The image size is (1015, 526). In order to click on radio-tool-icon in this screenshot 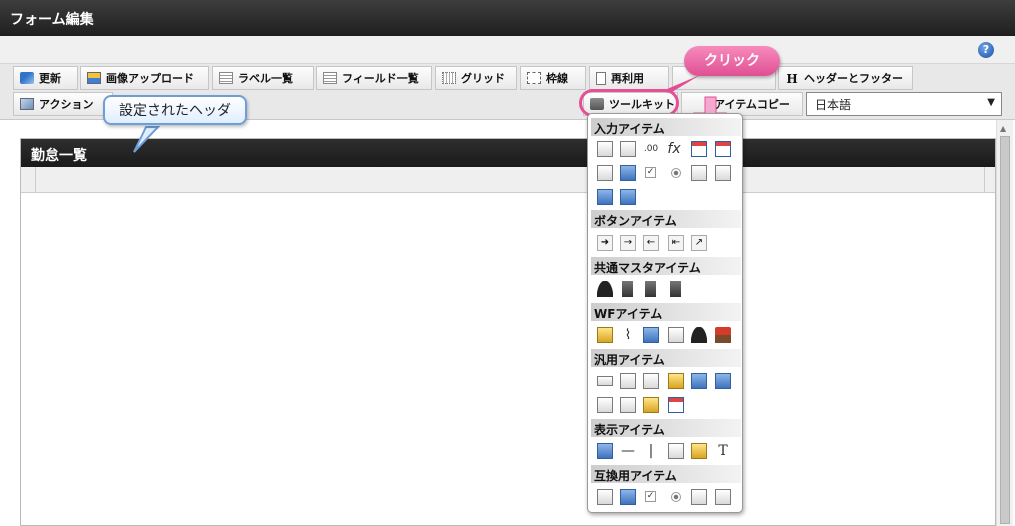, I will do `click(676, 173)`.